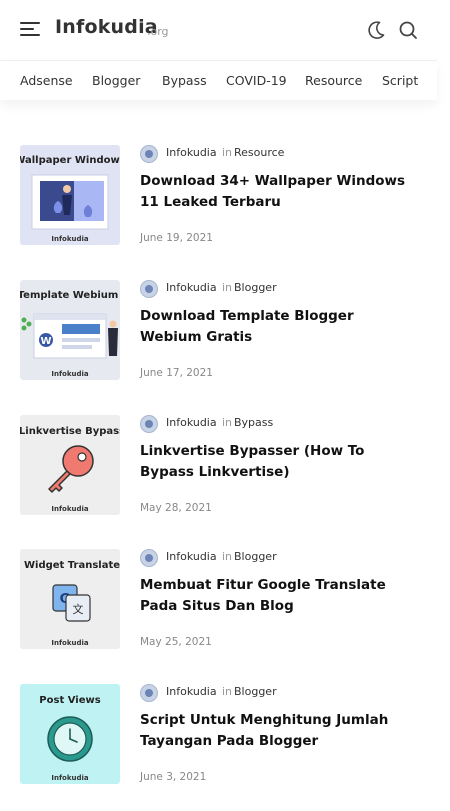 This screenshot has height=811, width=450. I want to click on thumb-label: Wallpaper Windows, so click(70, 160).